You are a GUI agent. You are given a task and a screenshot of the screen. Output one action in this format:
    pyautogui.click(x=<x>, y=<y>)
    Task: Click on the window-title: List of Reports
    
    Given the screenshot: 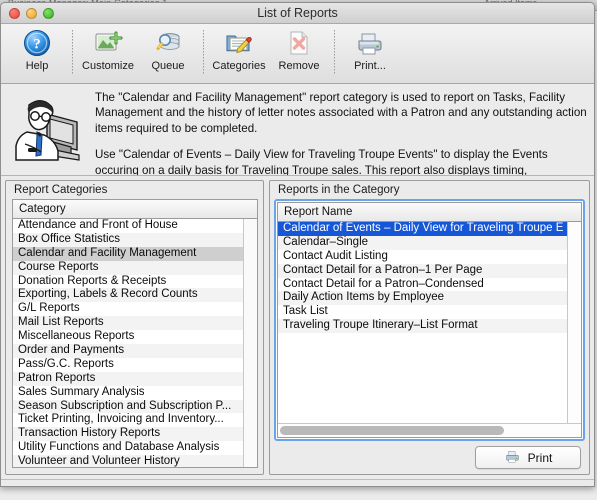 What is the action you would take?
    pyautogui.click(x=297, y=13)
    